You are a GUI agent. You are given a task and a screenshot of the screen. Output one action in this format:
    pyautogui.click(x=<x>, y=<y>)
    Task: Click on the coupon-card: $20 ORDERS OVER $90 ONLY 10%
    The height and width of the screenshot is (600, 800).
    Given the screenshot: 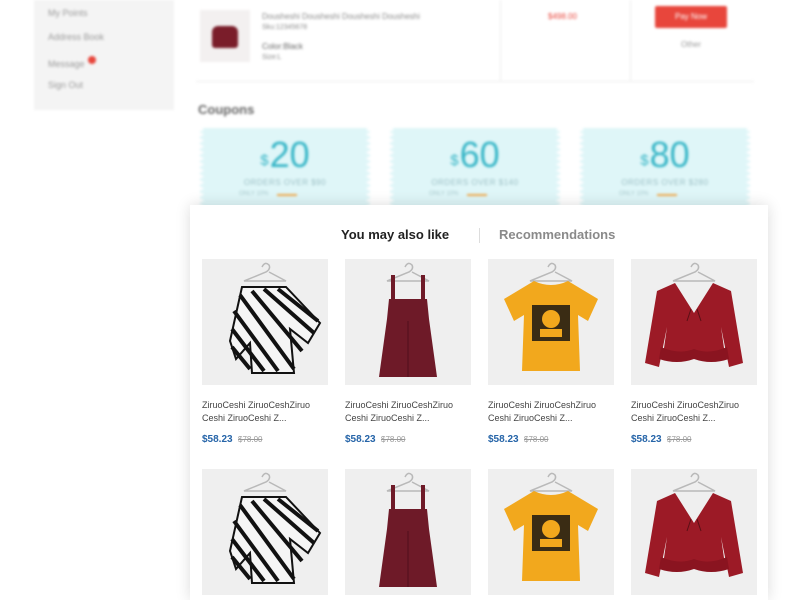 What is the action you would take?
    pyautogui.click(x=285, y=168)
    